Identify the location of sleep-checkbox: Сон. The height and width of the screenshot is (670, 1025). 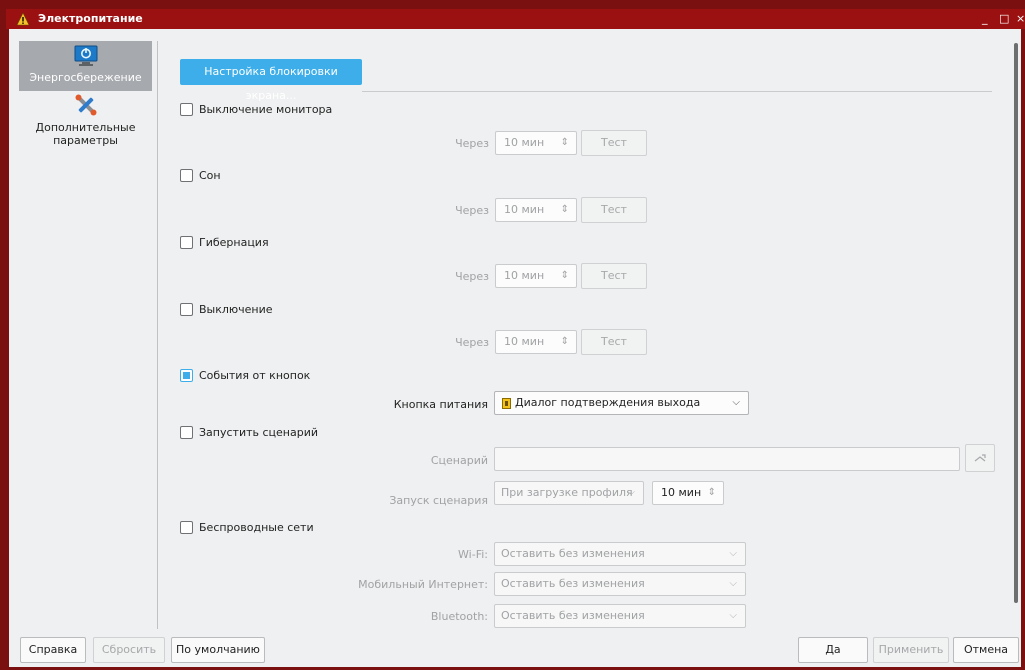
(280, 176).